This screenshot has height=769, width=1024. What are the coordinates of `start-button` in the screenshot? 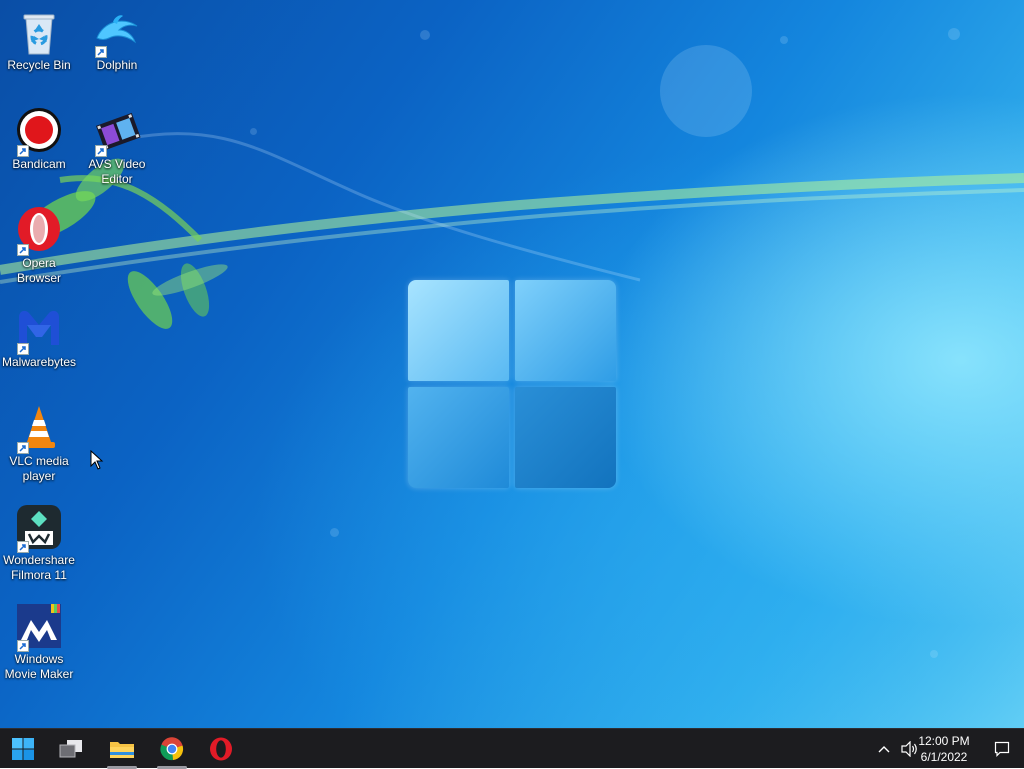 It's located at (23, 749).